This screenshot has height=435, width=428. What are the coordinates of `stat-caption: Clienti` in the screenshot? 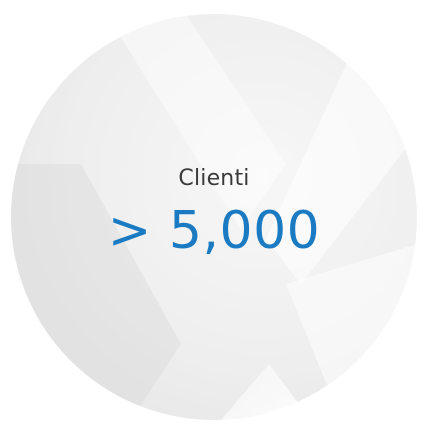 It's located at (214, 178).